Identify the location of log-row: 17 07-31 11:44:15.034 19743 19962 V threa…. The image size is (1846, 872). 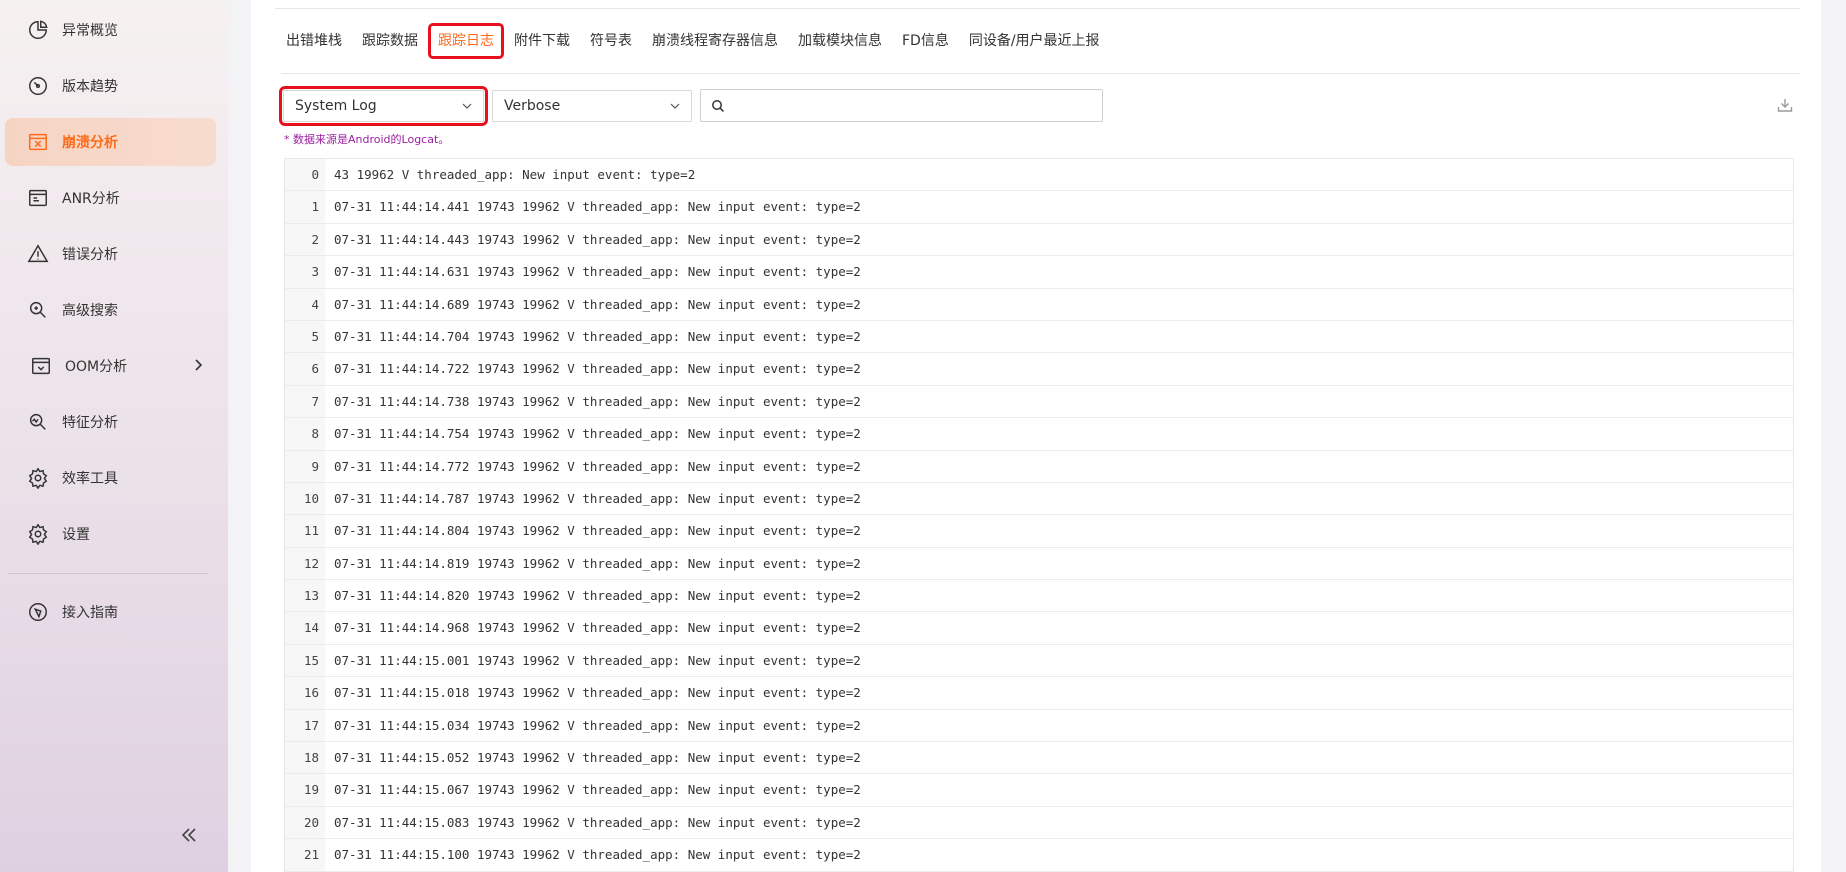
(1039, 726).